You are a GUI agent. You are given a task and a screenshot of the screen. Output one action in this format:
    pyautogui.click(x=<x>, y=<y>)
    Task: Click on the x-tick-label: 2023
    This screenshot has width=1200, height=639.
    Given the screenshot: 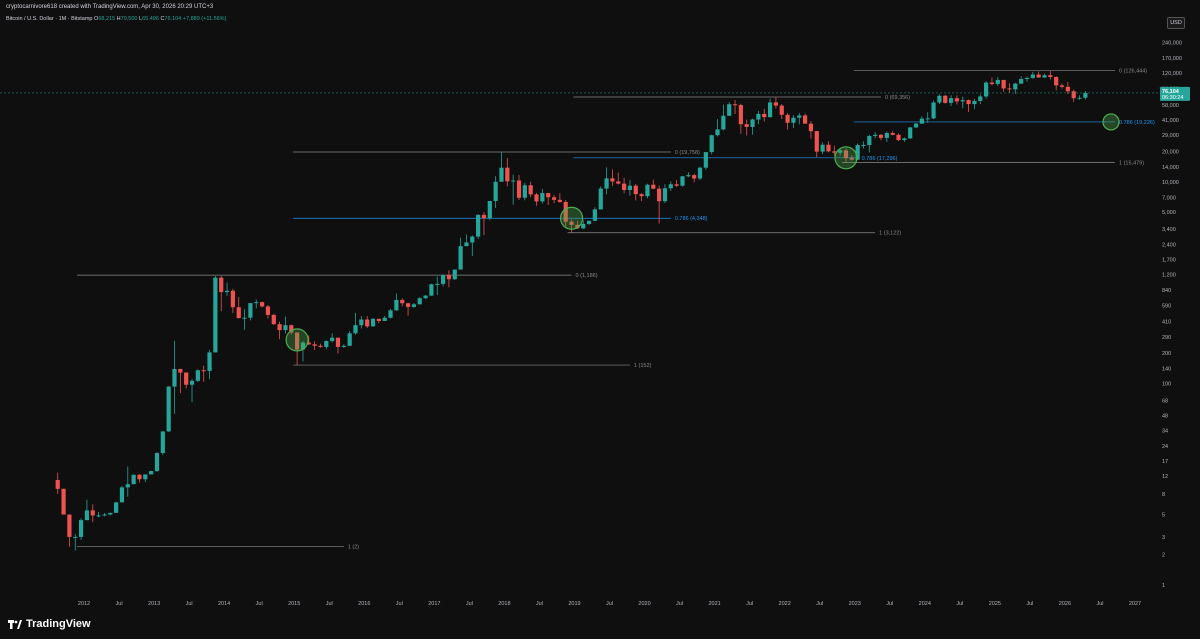 What is the action you would take?
    pyautogui.click(x=855, y=604)
    